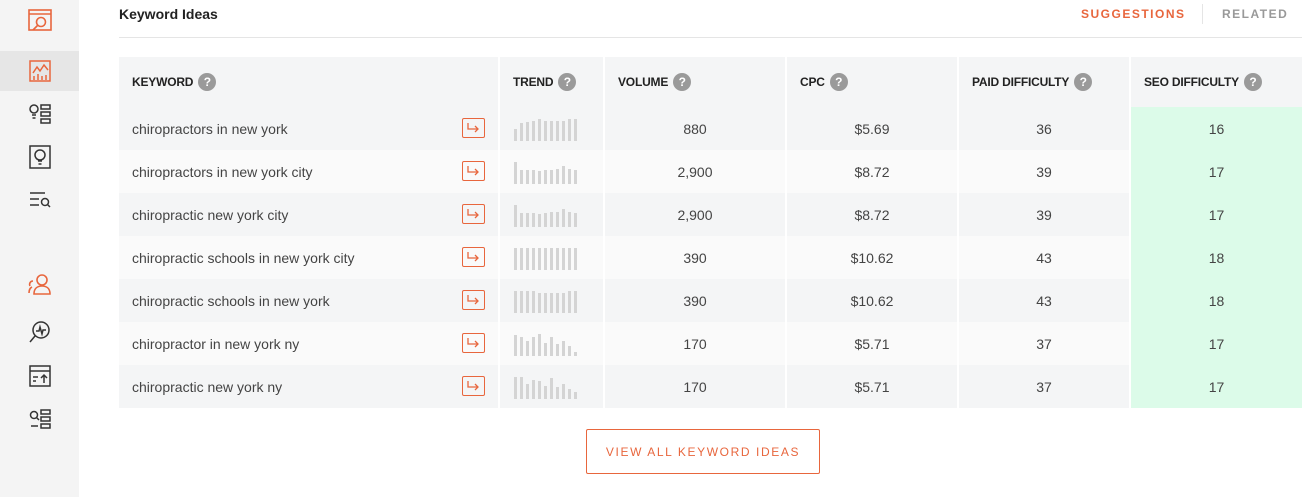 Image resolution: width=1311 pixels, height=497 pixels. What do you see at coordinates (309, 214) in the screenshot?
I see `keyword-cell: chiropractic new york city` at bounding box center [309, 214].